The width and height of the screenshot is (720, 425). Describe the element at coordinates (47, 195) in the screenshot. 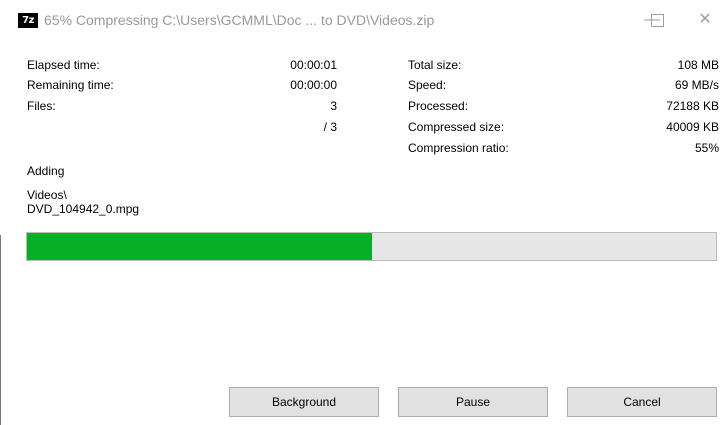

I see `current-folder: Videos\` at that location.